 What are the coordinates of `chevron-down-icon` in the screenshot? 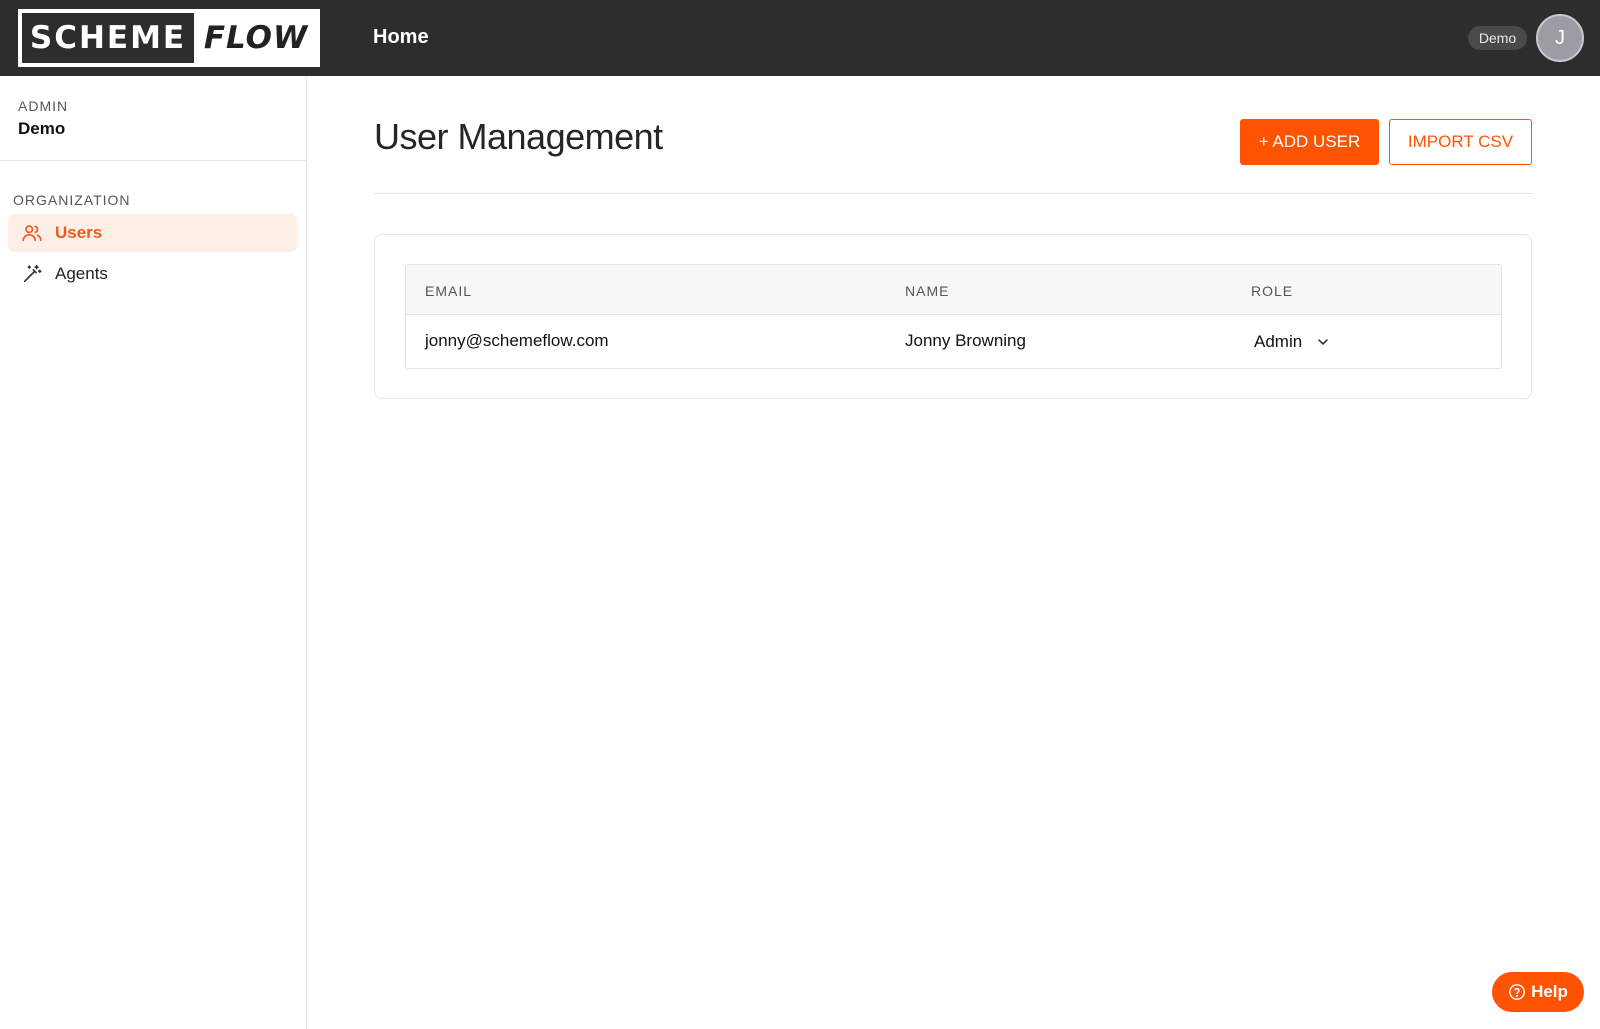 It's located at (1323, 342).